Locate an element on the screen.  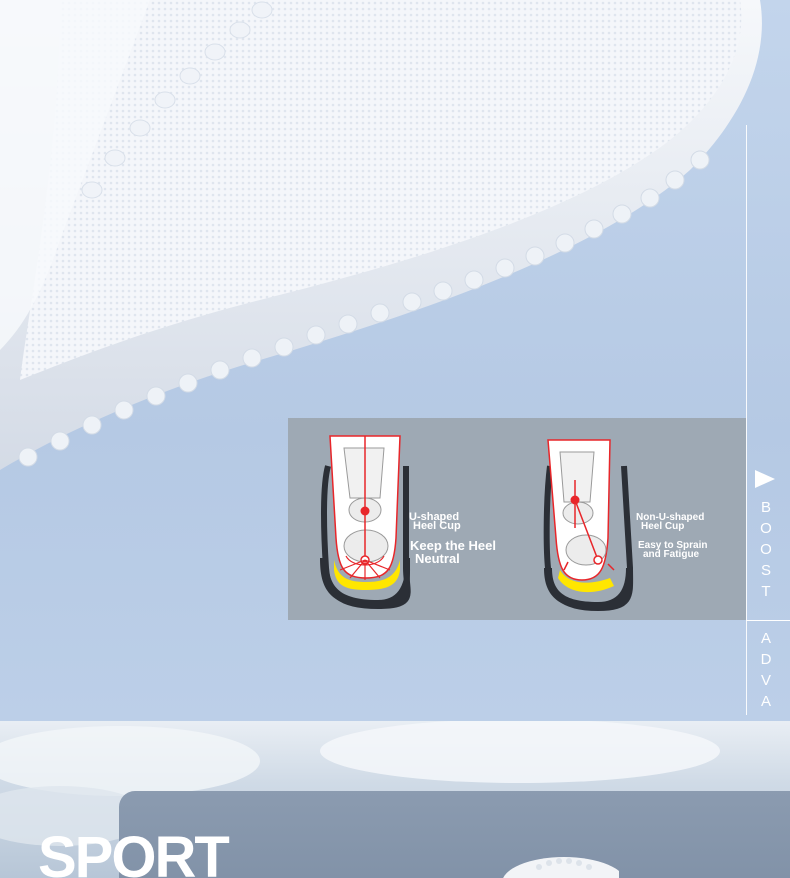
insole-preview-image is located at coordinates (561, 867).